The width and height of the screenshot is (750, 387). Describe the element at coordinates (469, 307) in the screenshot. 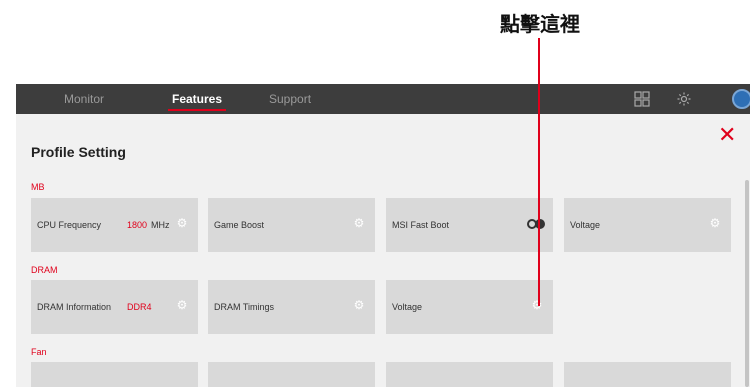

I see `card-voltage-dram: Voltage ⚙` at that location.